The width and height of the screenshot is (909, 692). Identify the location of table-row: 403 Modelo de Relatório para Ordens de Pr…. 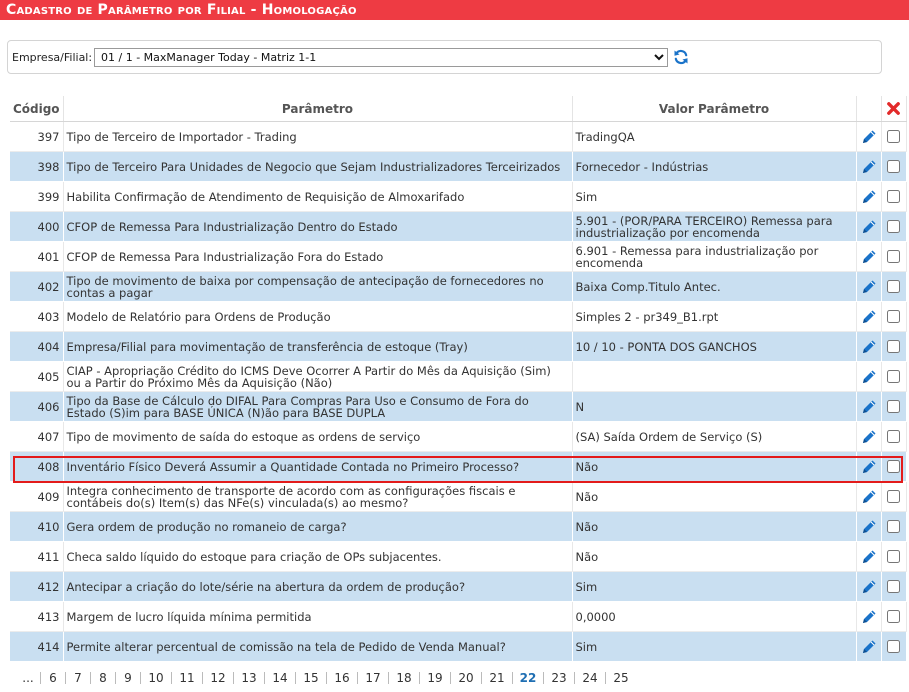
(458, 316).